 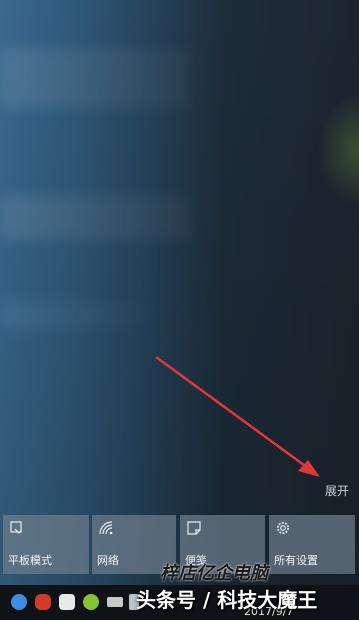 I want to click on expand-link: 展开, so click(x=337, y=490).